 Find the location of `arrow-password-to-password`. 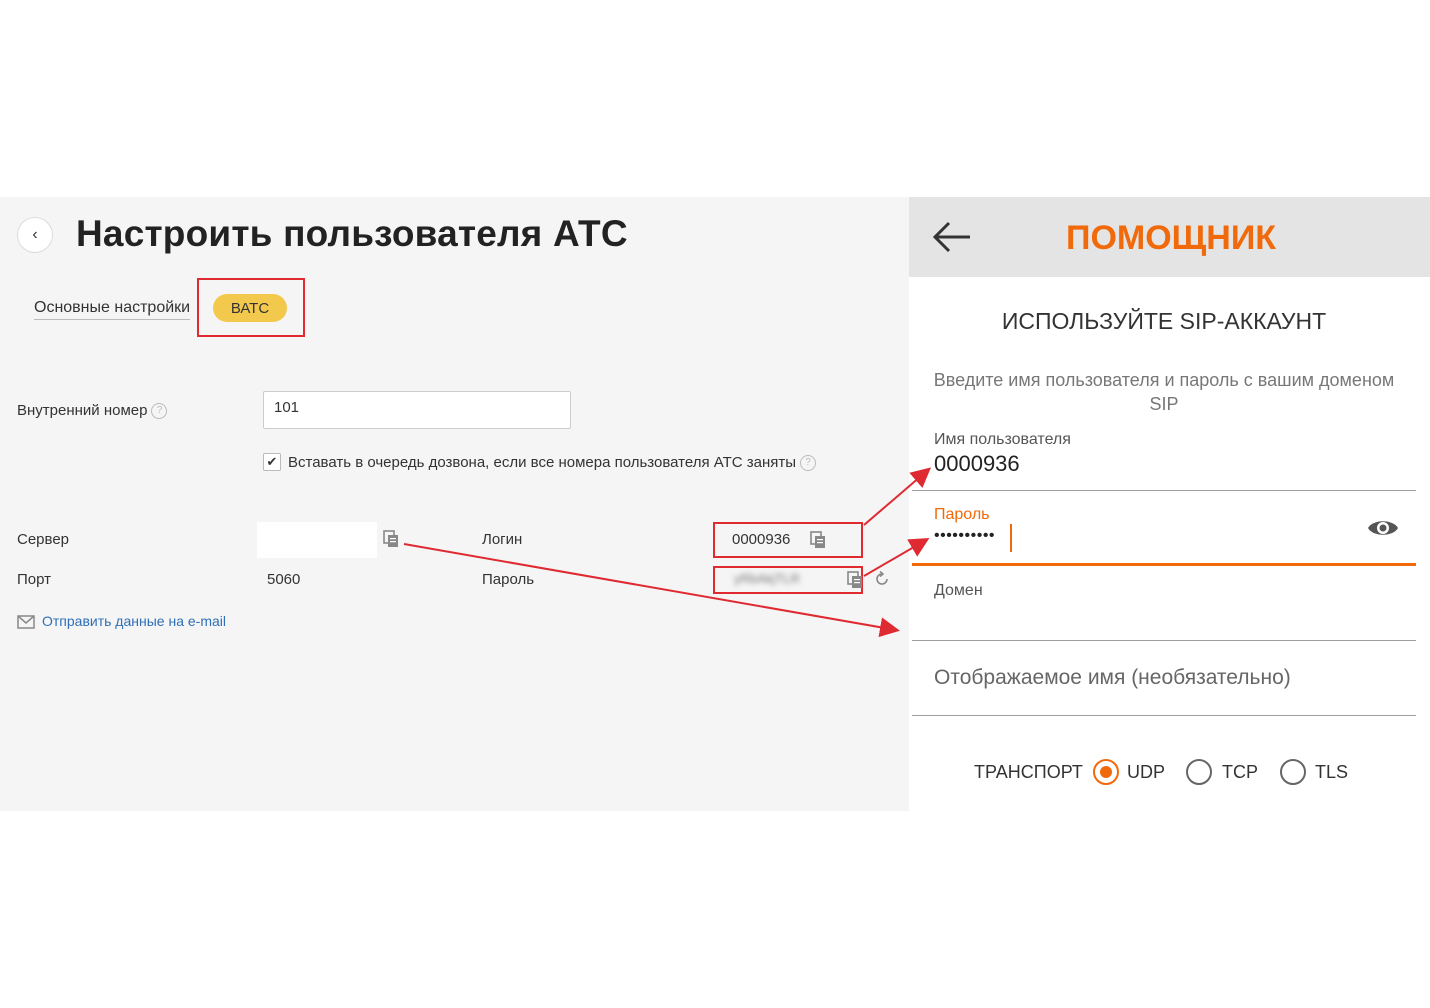

arrow-password-to-password is located at coordinates (896, 557).